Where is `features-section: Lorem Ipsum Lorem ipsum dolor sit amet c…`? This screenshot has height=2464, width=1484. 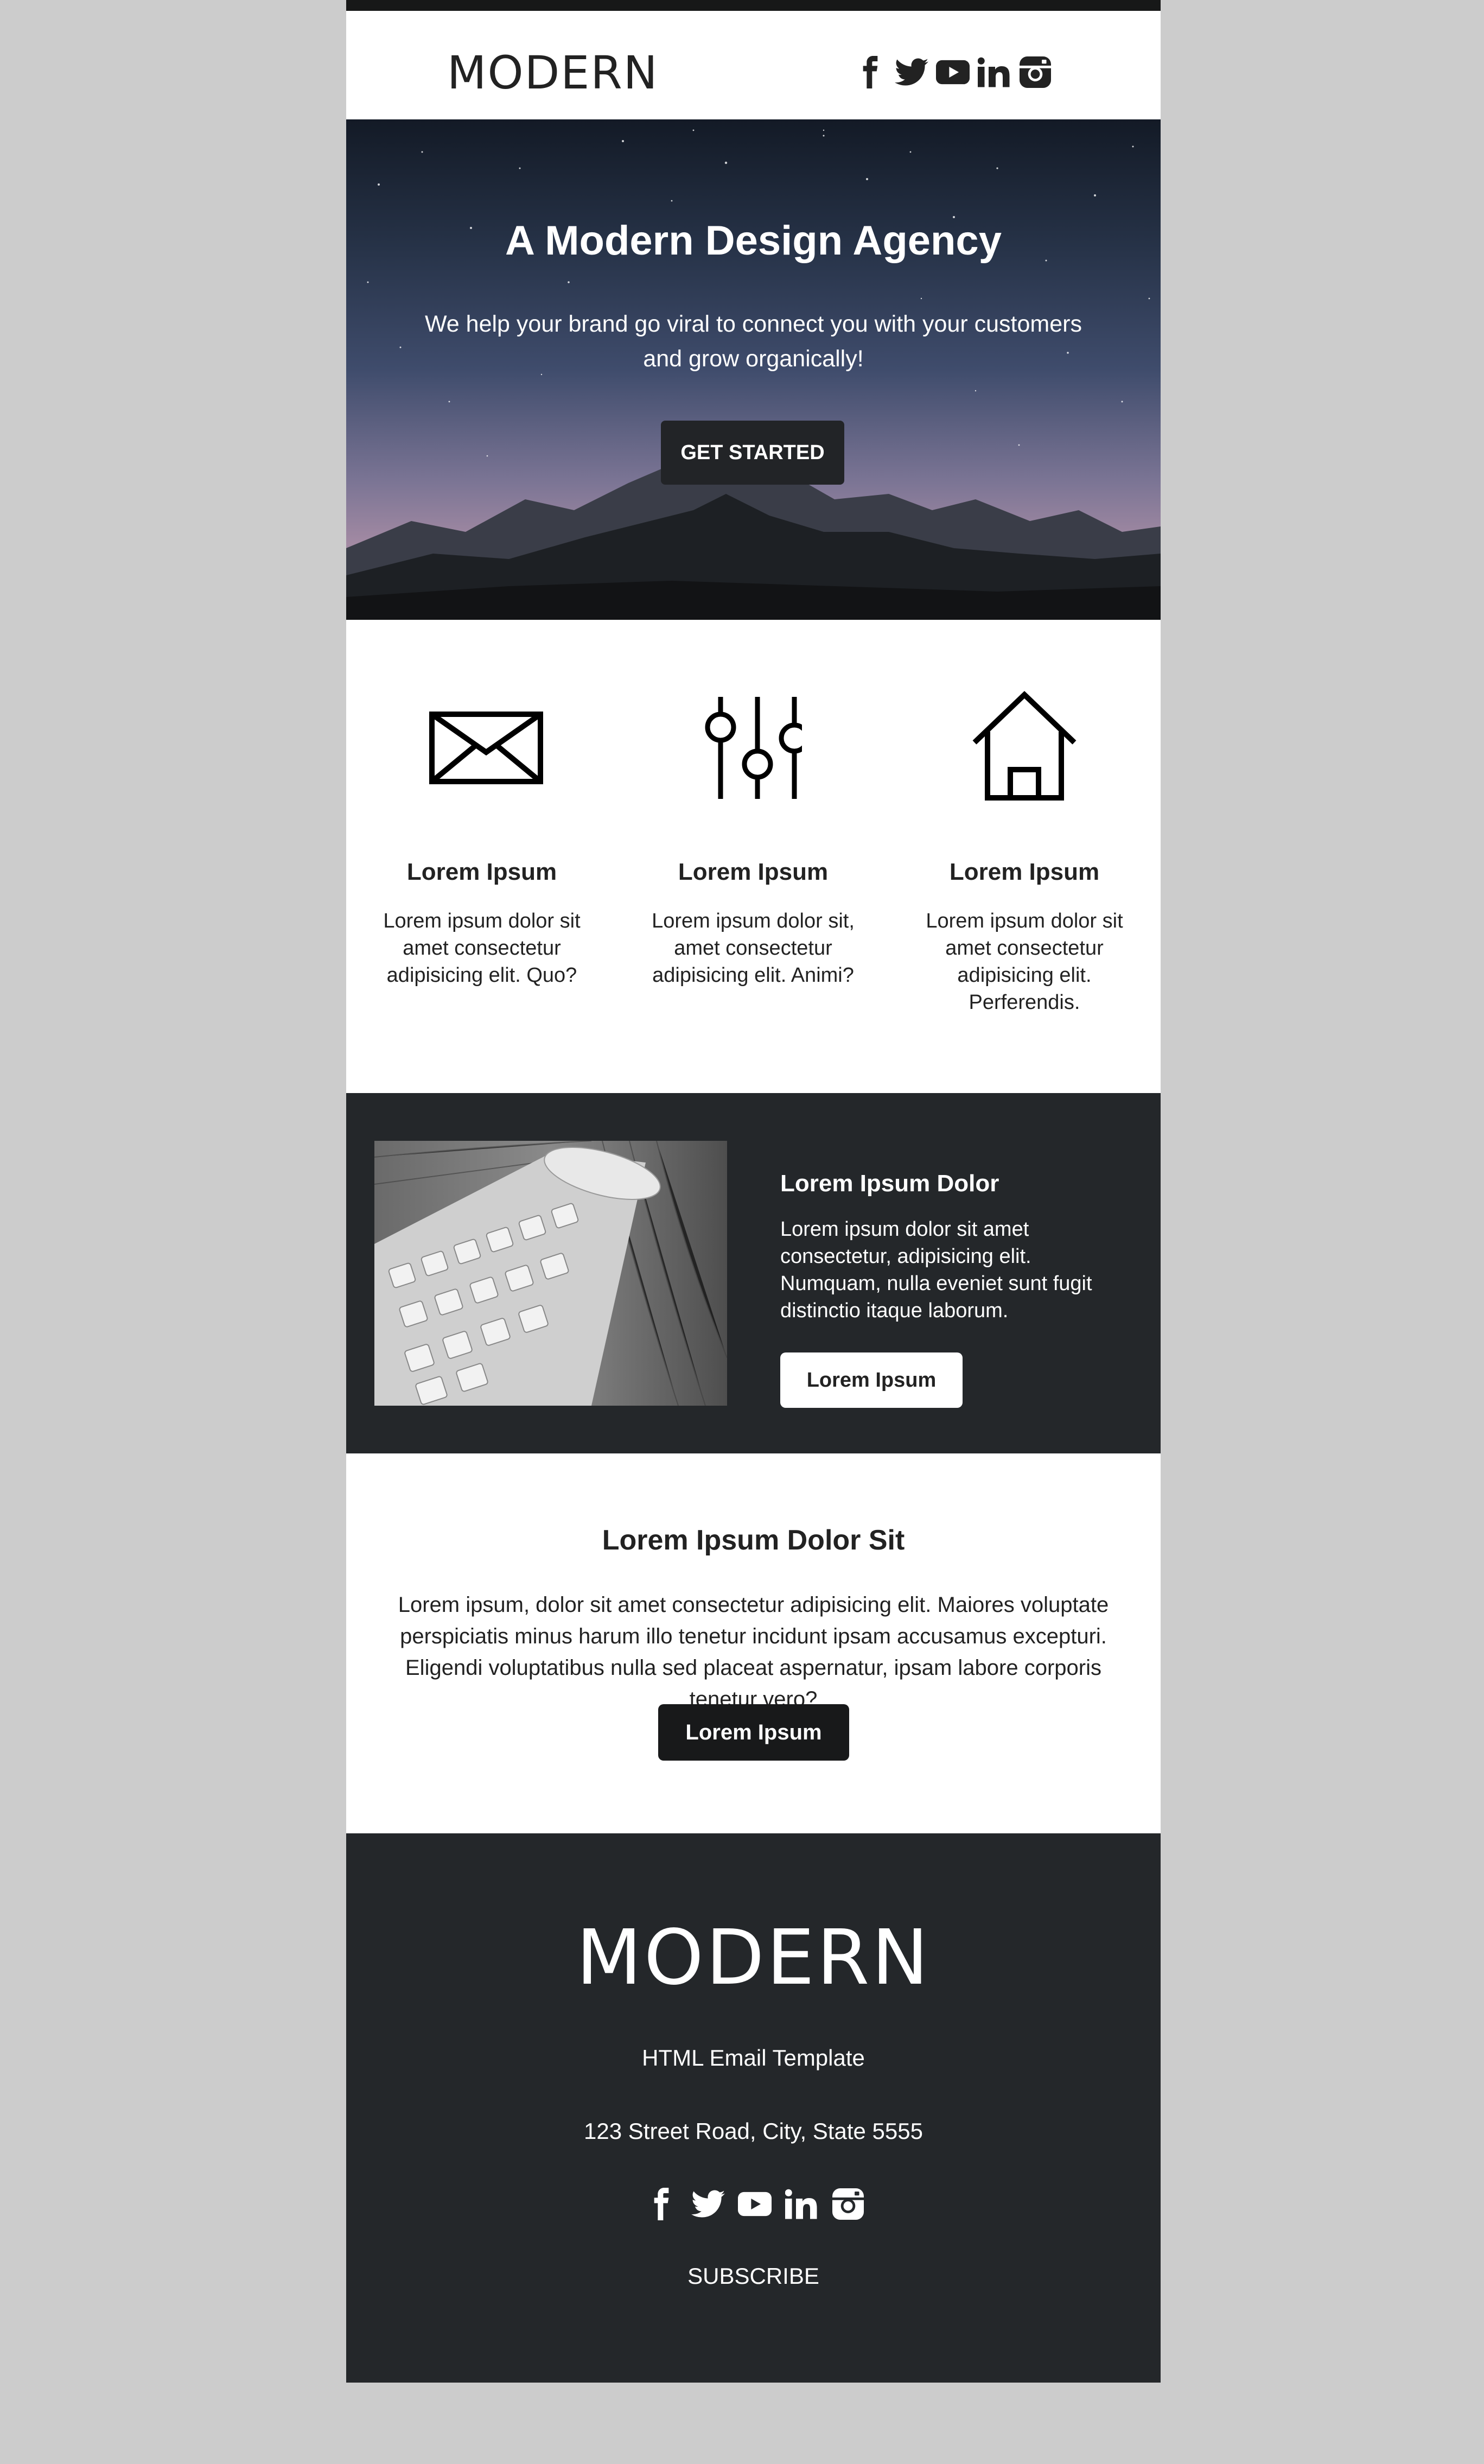
features-section: Lorem Ipsum Lorem ipsum dolor sit amet c… is located at coordinates (753, 856).